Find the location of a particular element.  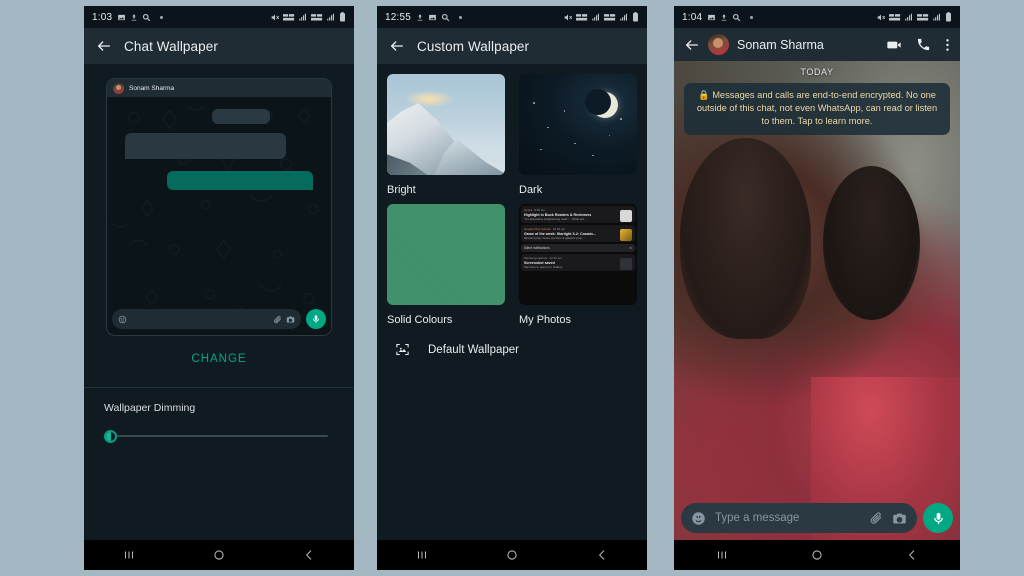

wallpaper-dimming-slider is located at coordinates (219, 436).